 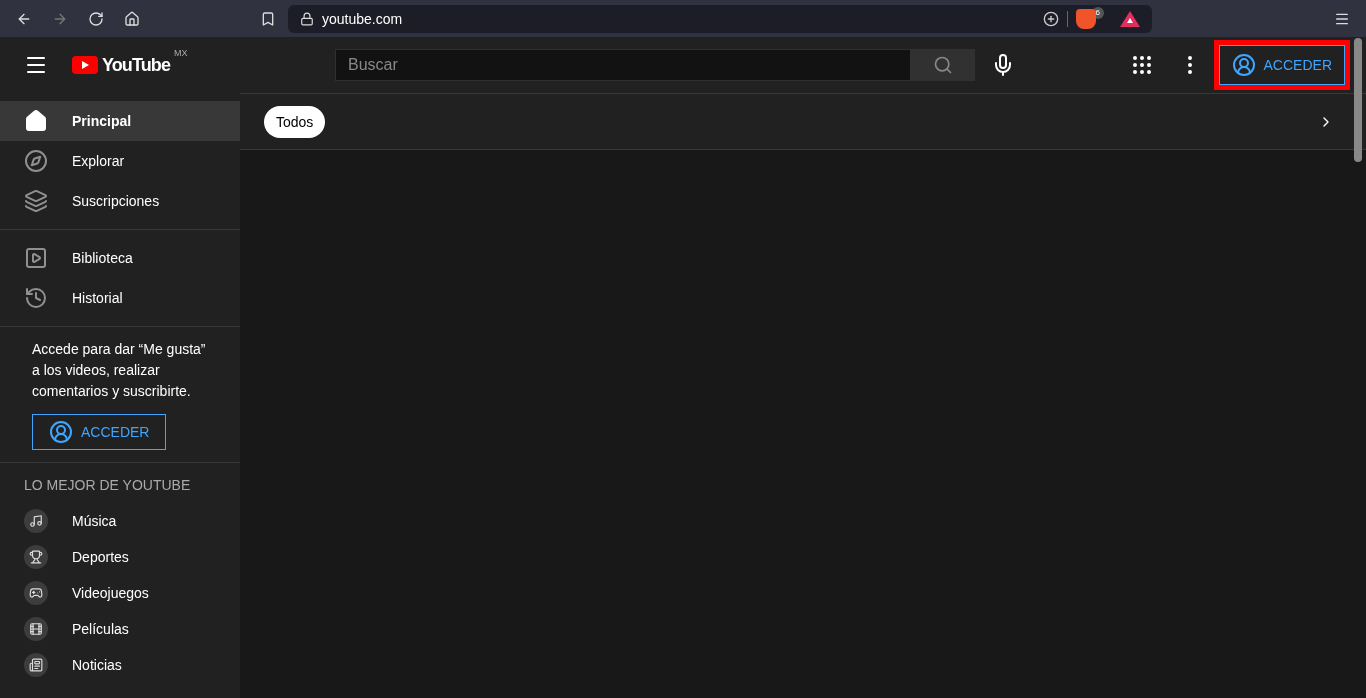 What do you see at coordinates (36, 629) in the screenshot?
I see `film-icon` at bounding box center [36, 629].